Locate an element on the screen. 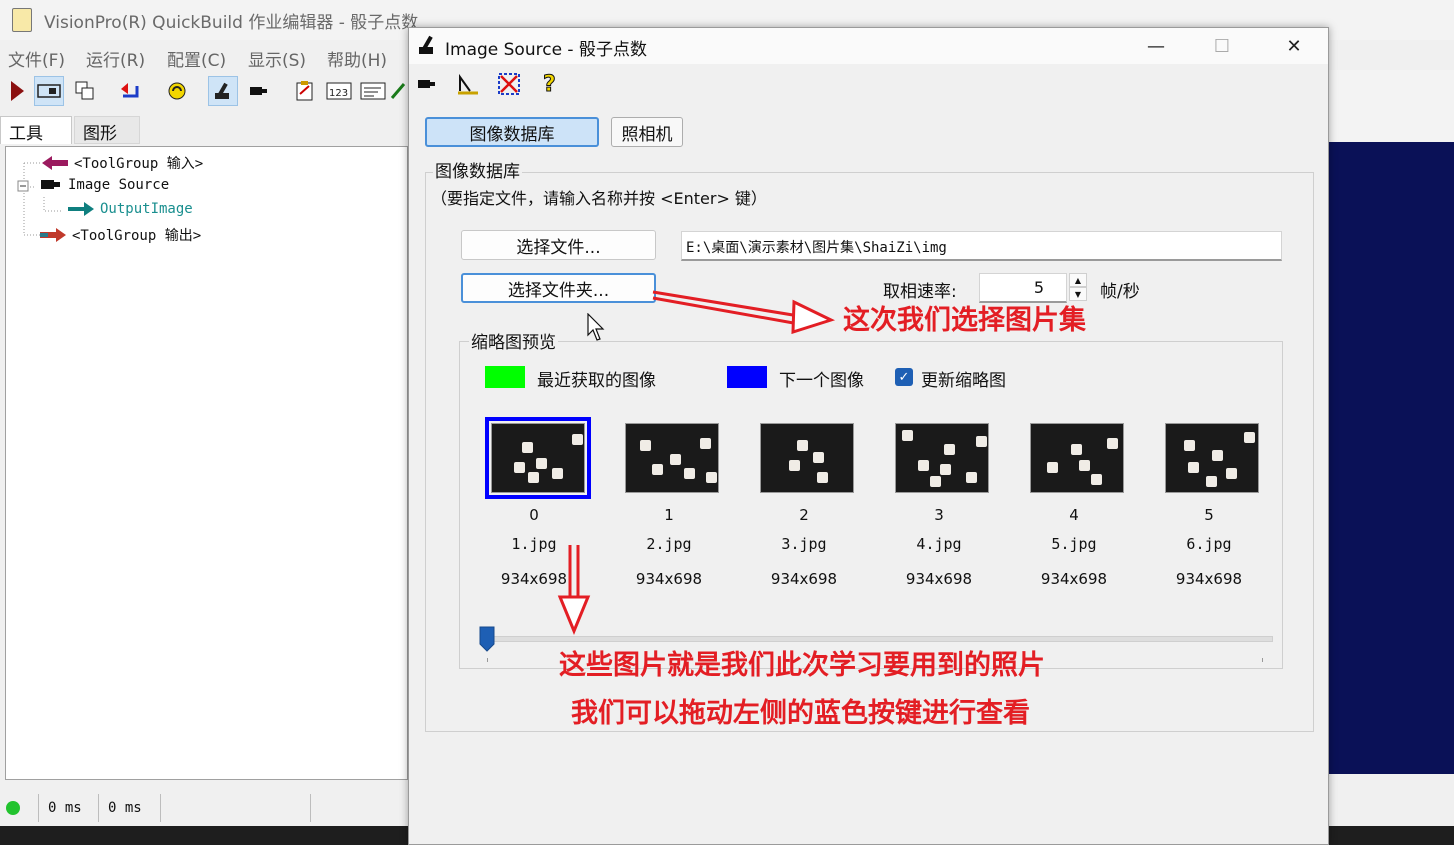 Image resolution: width=1454 pixels, height=845 pixels. thumbnail-index: 4 is located at coordinates (1074, 515).